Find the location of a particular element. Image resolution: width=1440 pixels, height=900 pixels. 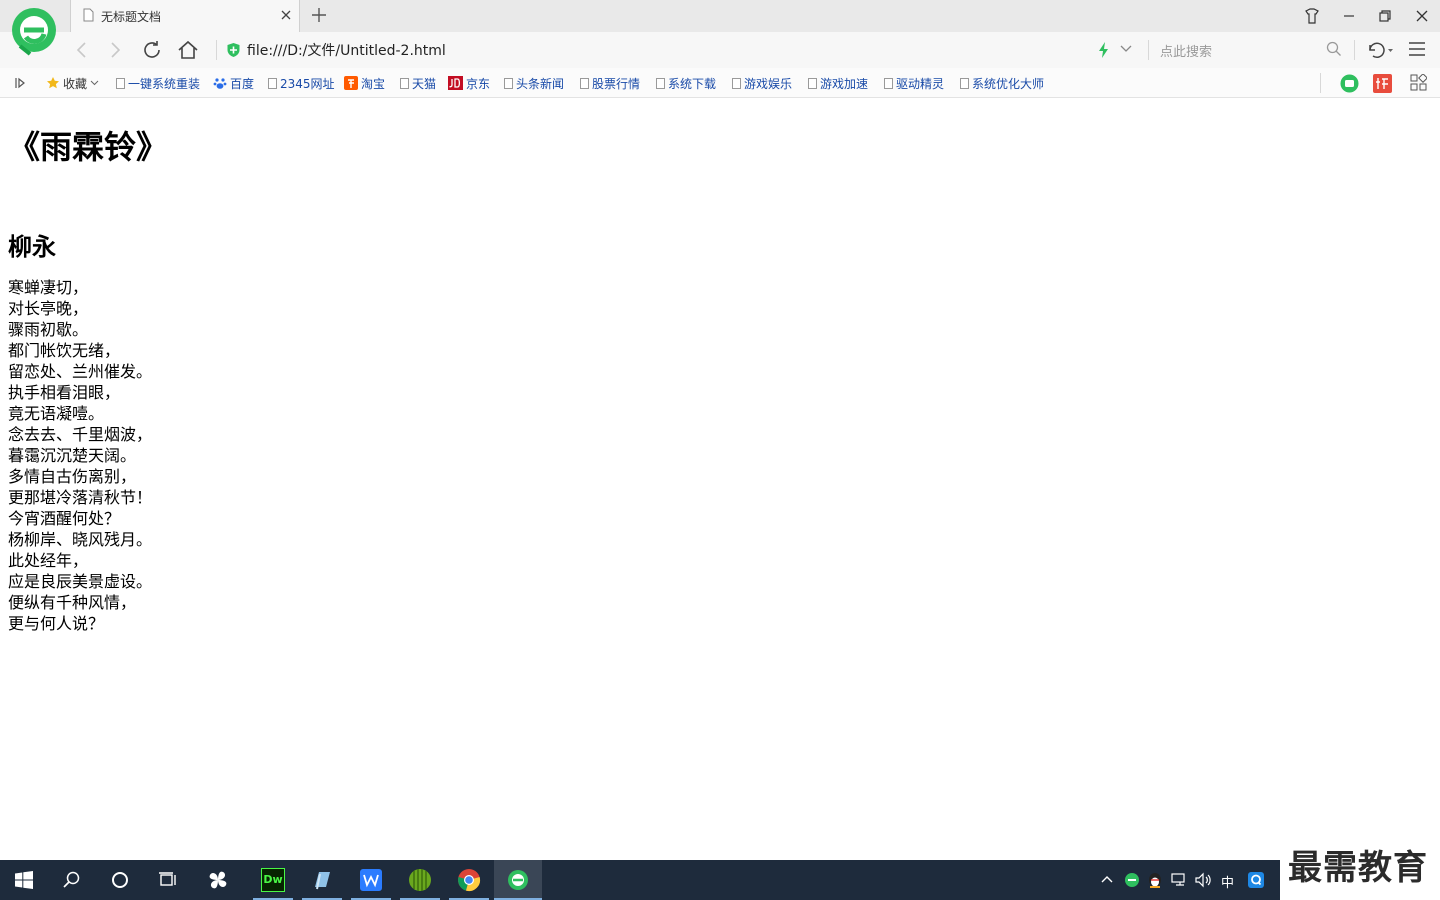

bookmark-item: 驱动精灵 is located at coordinates (914, 83).